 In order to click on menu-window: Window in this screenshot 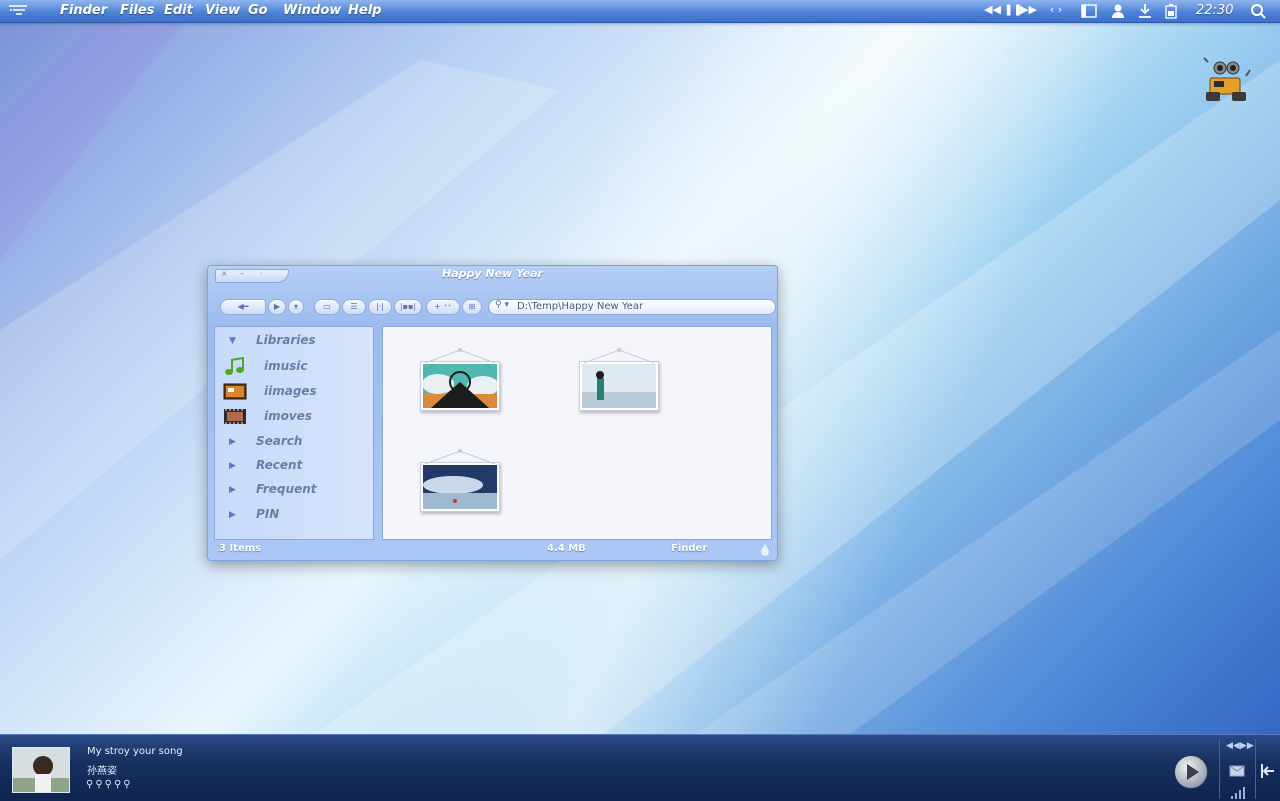, I will do `click(312, 10)`.